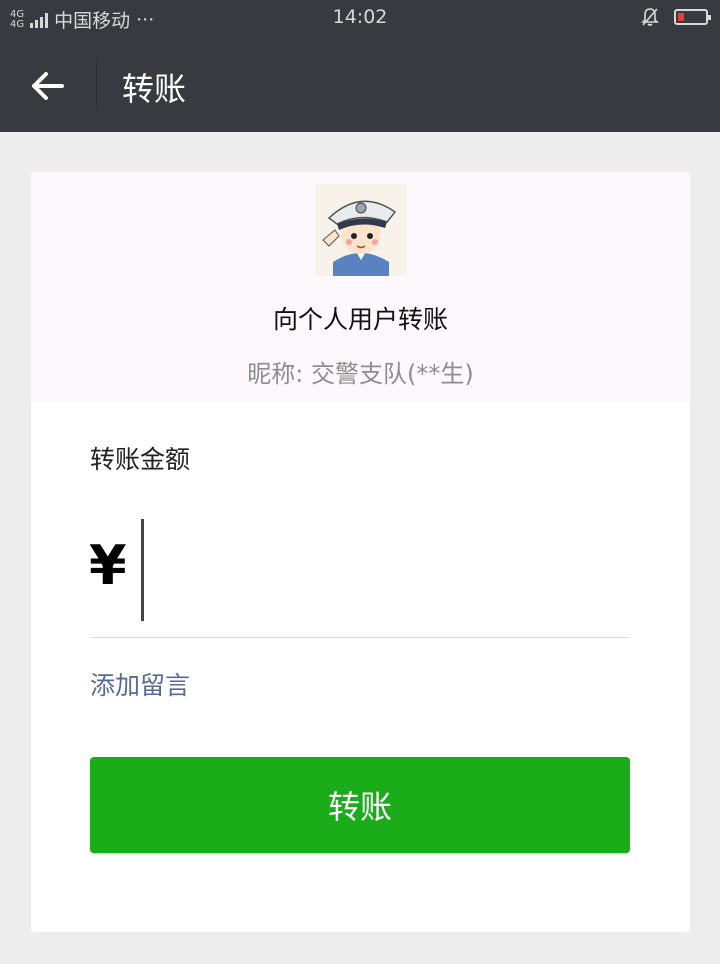  I want to click on arrow-left-icon, so click(48, 86).